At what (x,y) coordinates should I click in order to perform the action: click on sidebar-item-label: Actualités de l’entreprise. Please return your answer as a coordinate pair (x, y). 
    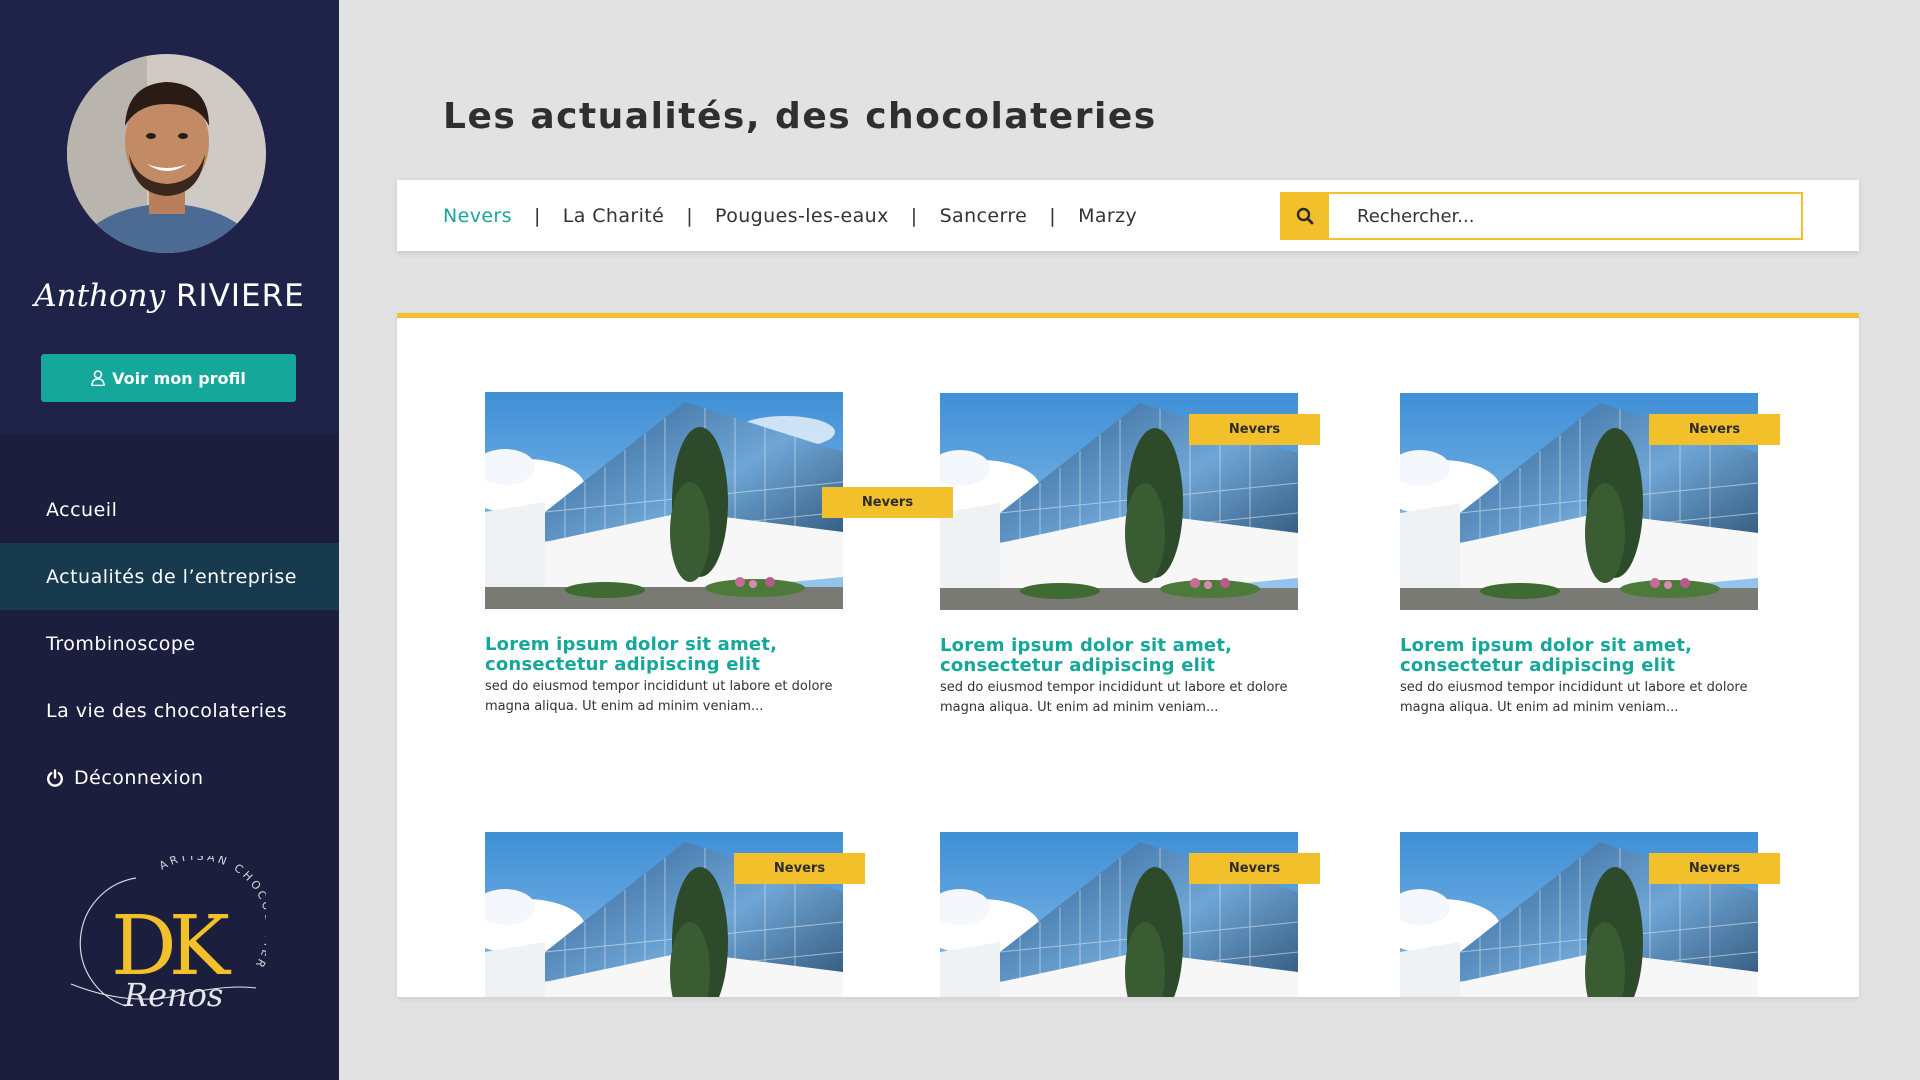
    Looking at the image, I should click on (171, 576).